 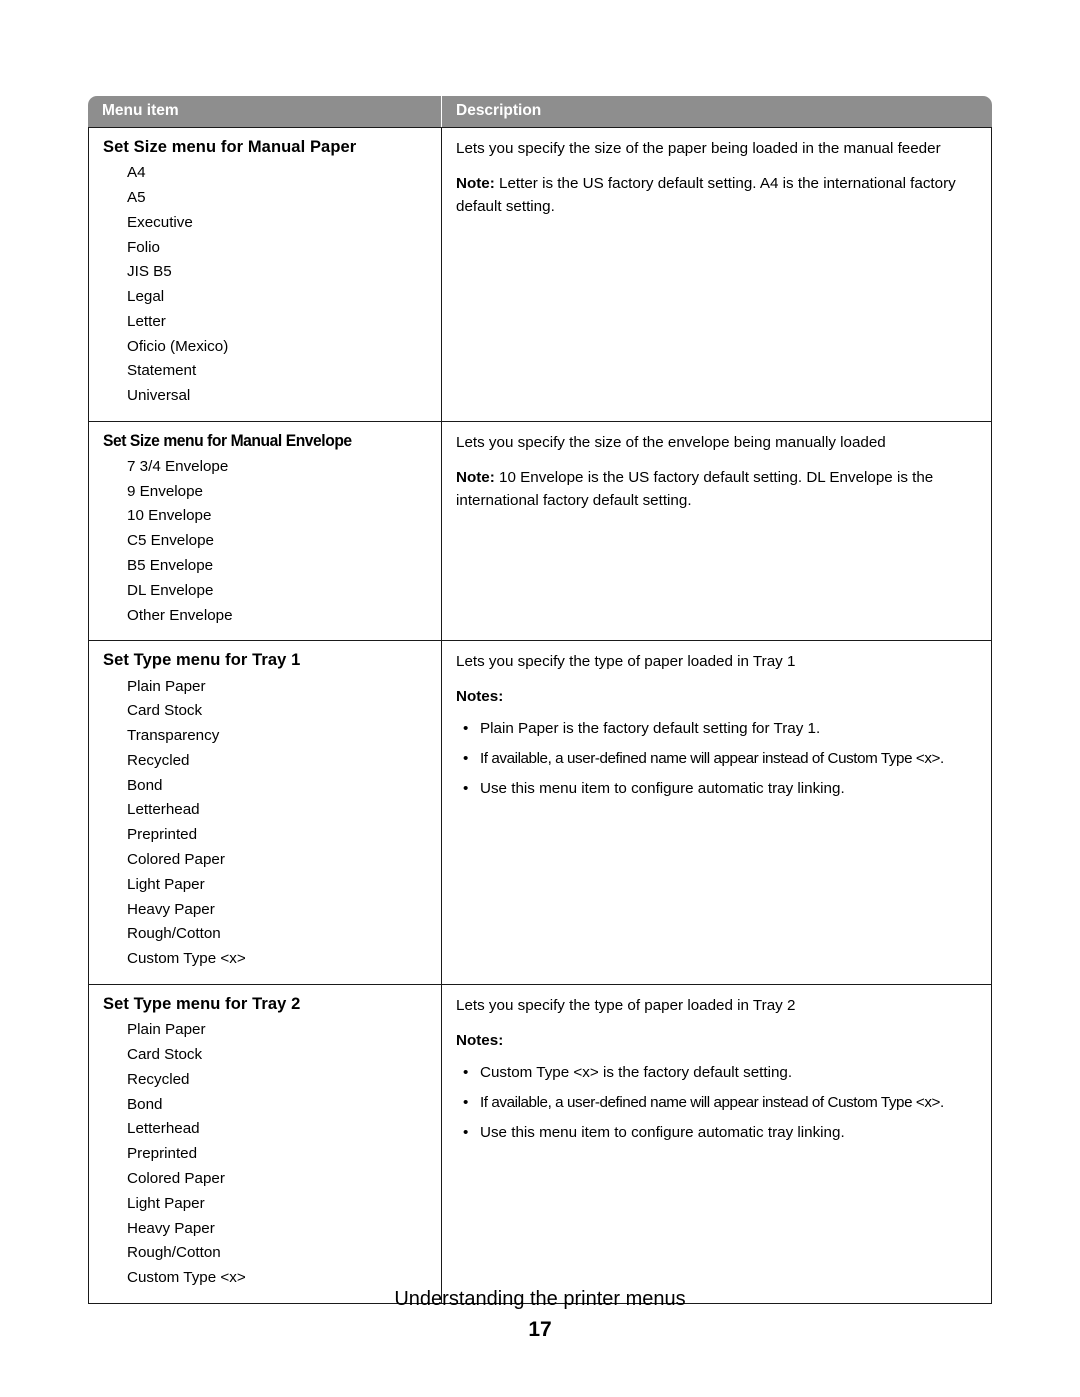 I want to click on footer-section-title: Understanding the printer menus, so click(x=540, y=1299).